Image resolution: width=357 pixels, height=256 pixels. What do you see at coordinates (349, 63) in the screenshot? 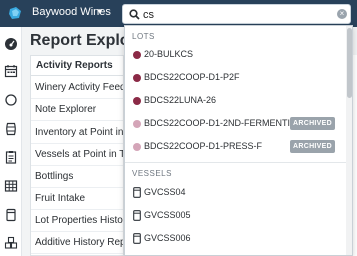
I see `dropdown-scrollbar-thumb` at bounding box center [349, 63].